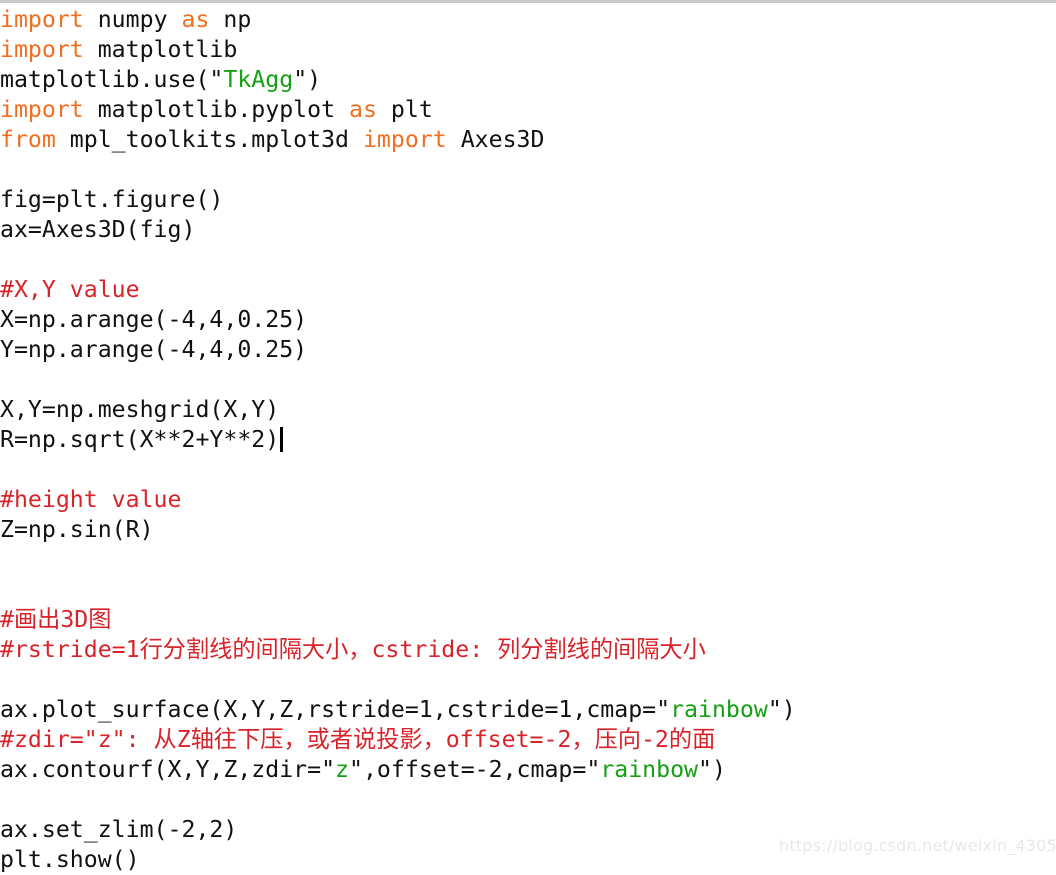 This screenshot has width=1056, height=875. Describe the element at coordinates (160, 49) in the screenshot. I see `code-token-plain: matplotlib` at that location.